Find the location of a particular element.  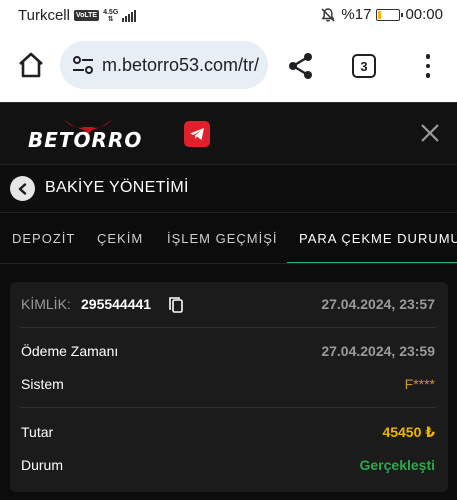

payment-time-value: 27.04.2024, 23:59 is located at coordinates (378, 351).